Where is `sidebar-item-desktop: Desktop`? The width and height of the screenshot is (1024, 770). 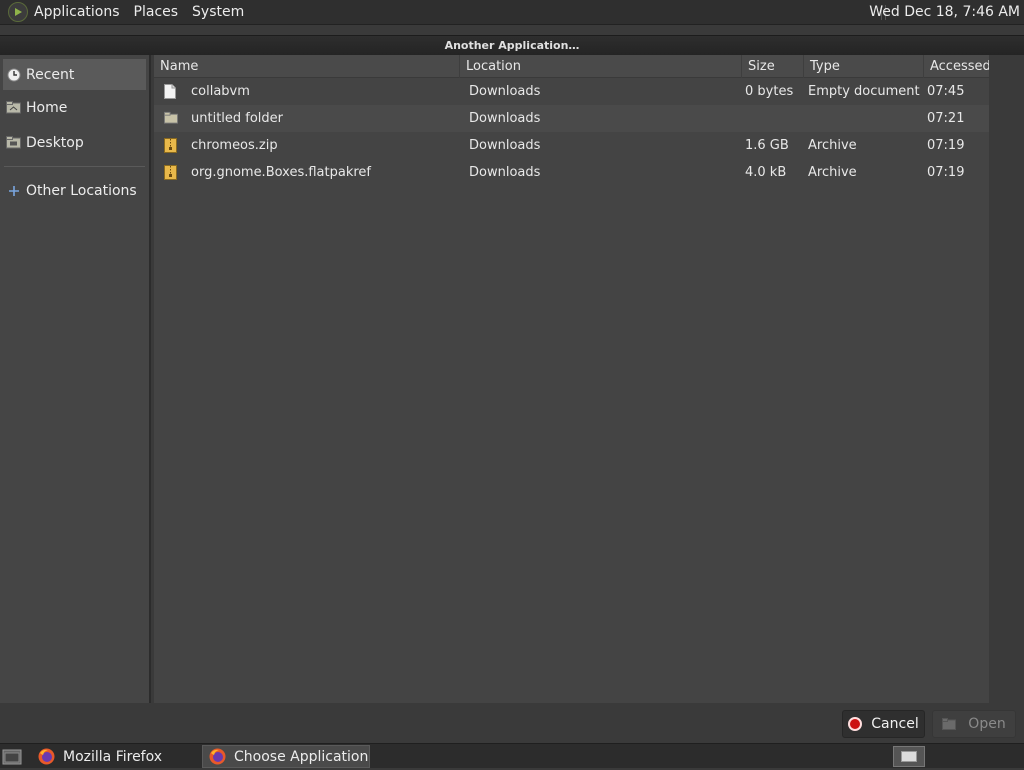
sidebar-item-desktop: Desktop is located at coordinates (74, 142).